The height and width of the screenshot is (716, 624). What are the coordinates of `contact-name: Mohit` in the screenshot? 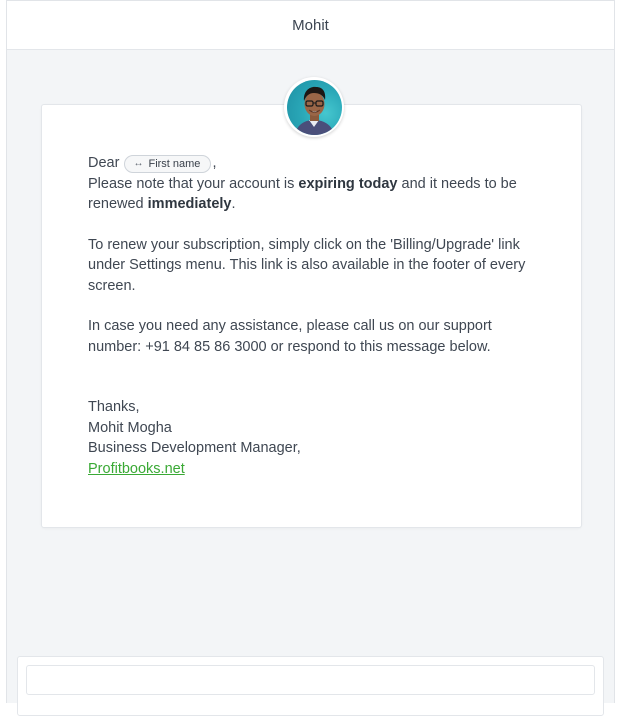 It's located at (310, 25).